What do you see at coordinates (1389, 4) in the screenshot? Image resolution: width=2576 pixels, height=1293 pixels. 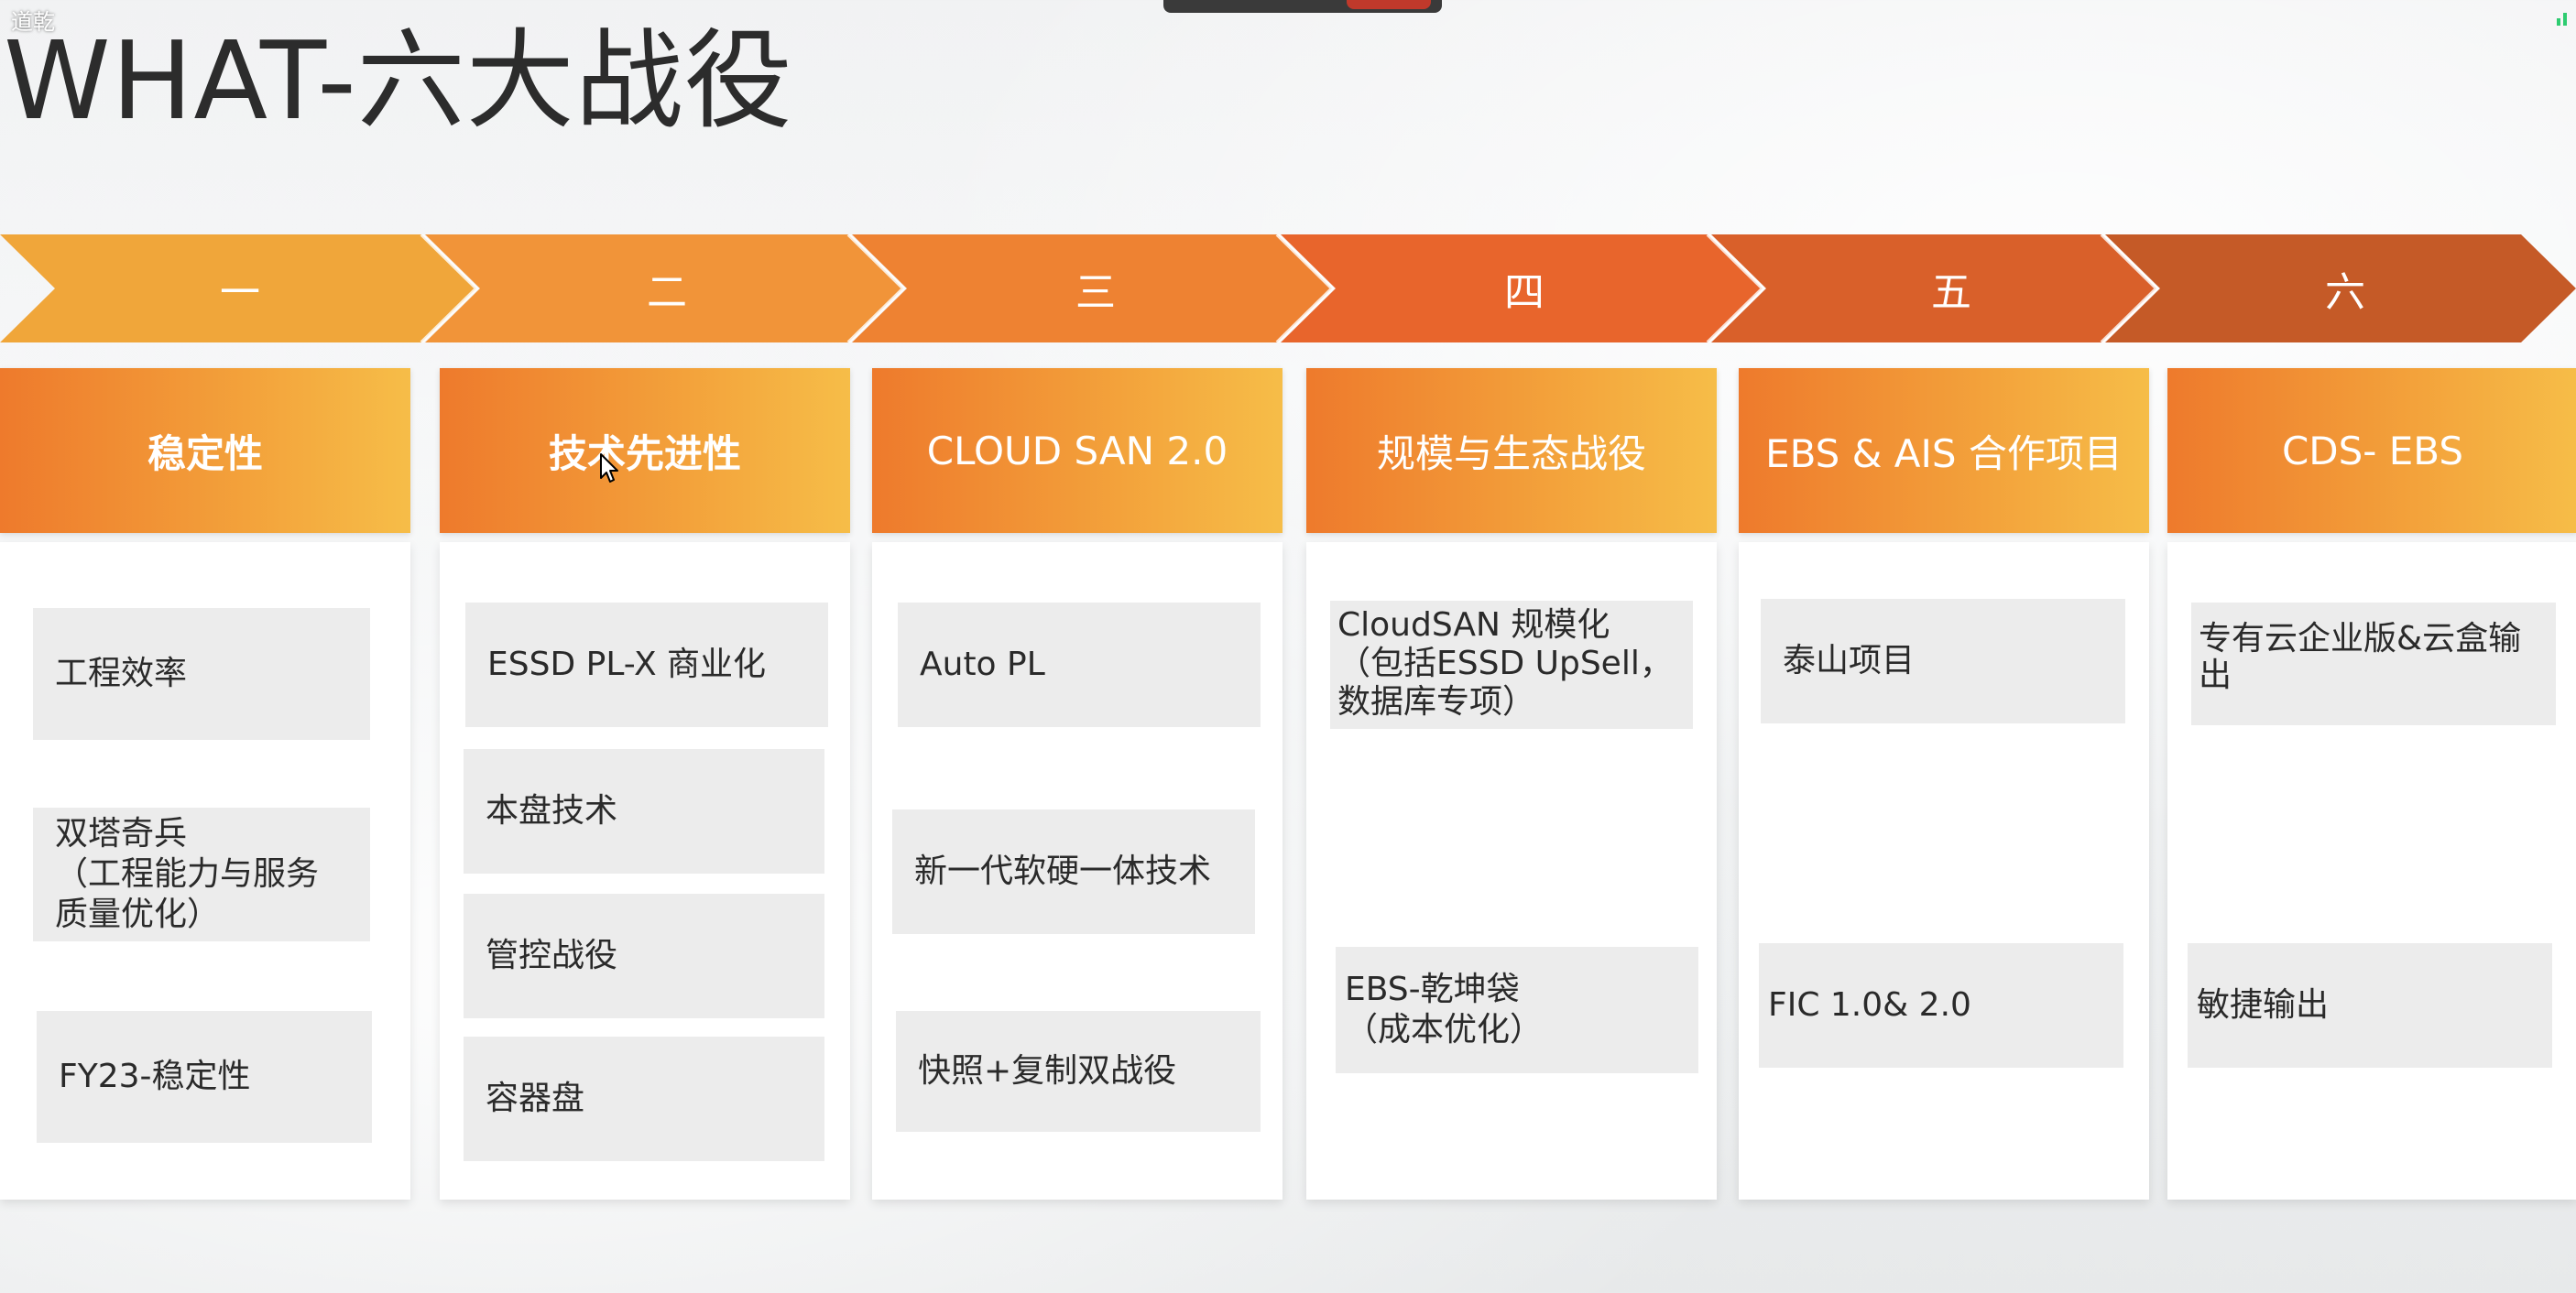 I see `recording-indicator` at bounding box center [1389, 4].